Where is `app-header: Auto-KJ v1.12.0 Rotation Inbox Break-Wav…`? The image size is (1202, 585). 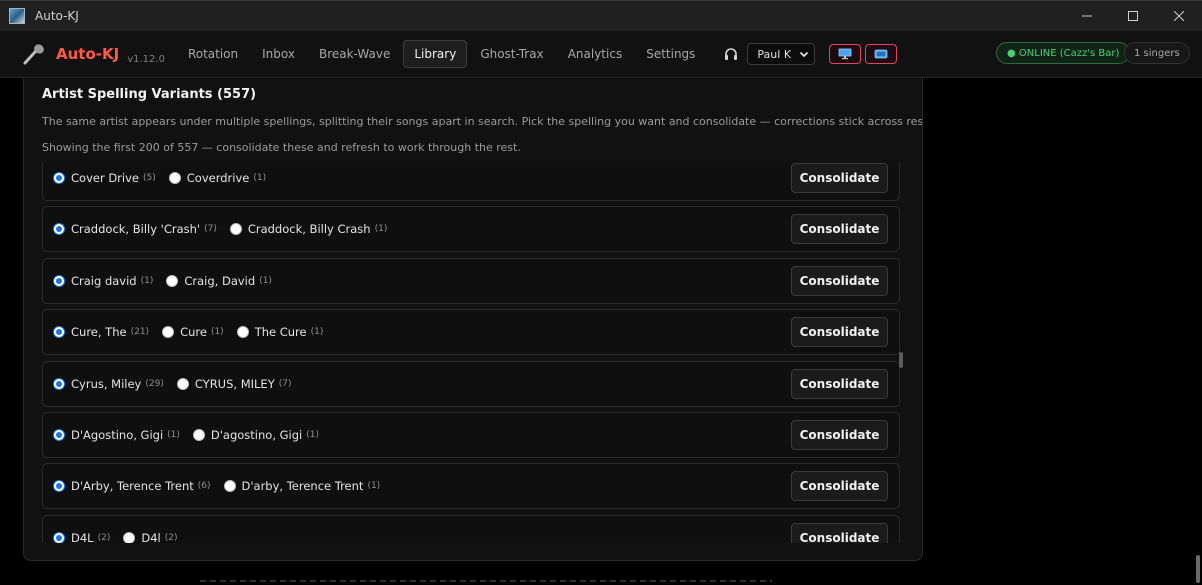 app-header: Auto-KJ v1.12.0 Rotation Inbox Break-Wav… is located at coordinates (601, 54).